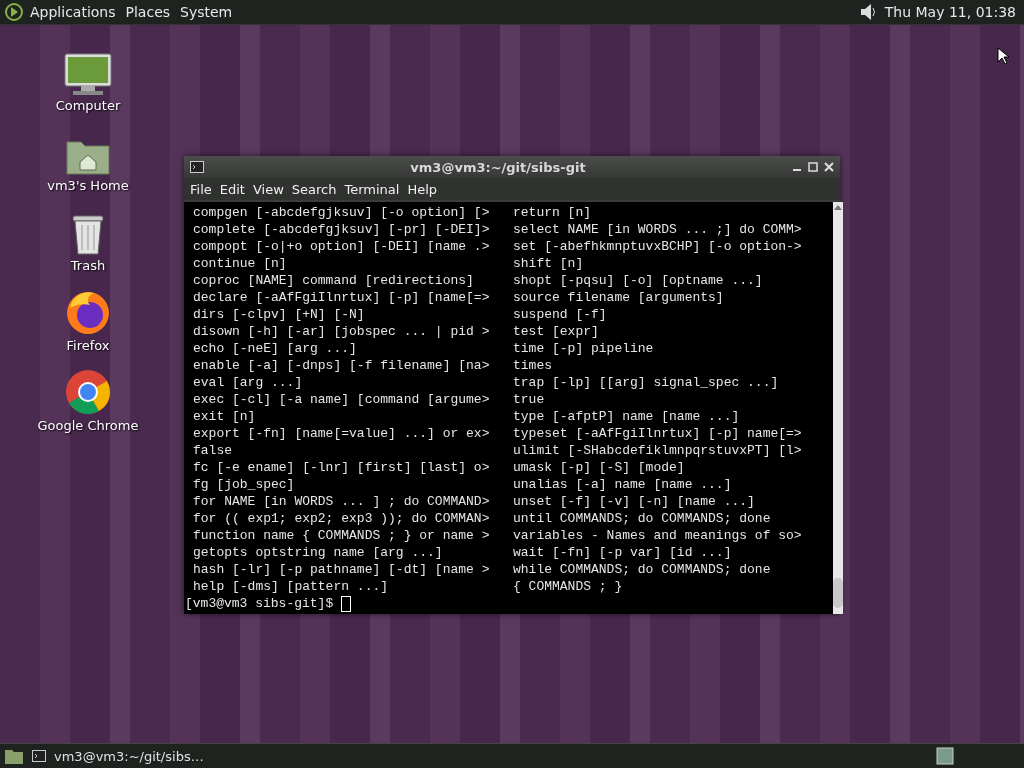 This screenshot has height=768, width=1024. What do you see at coordinates (88, 234) in the screenshot?
I see `trash-icon` at bounding box center [88, 234].